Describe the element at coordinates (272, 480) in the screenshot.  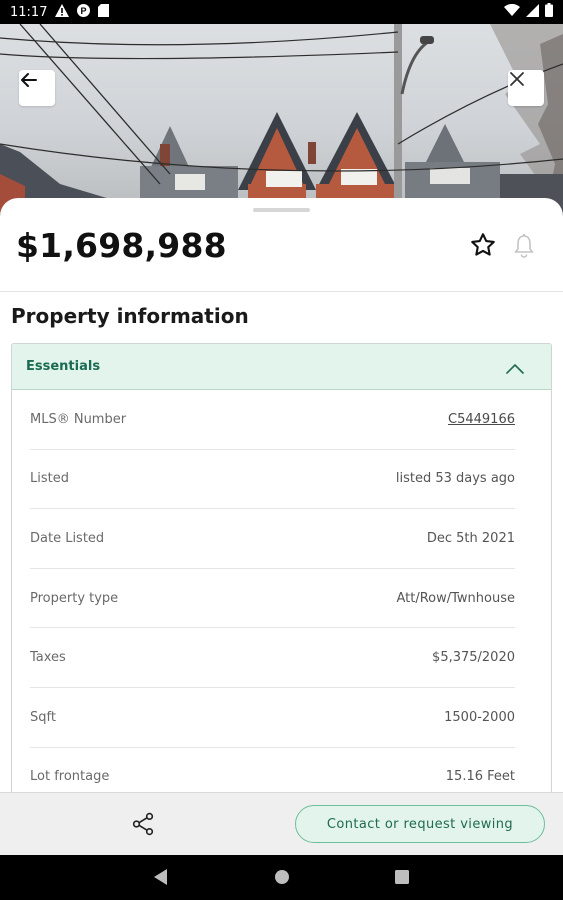
I see `essentials-row-listed: Listed listed 53 days ago` at that location.